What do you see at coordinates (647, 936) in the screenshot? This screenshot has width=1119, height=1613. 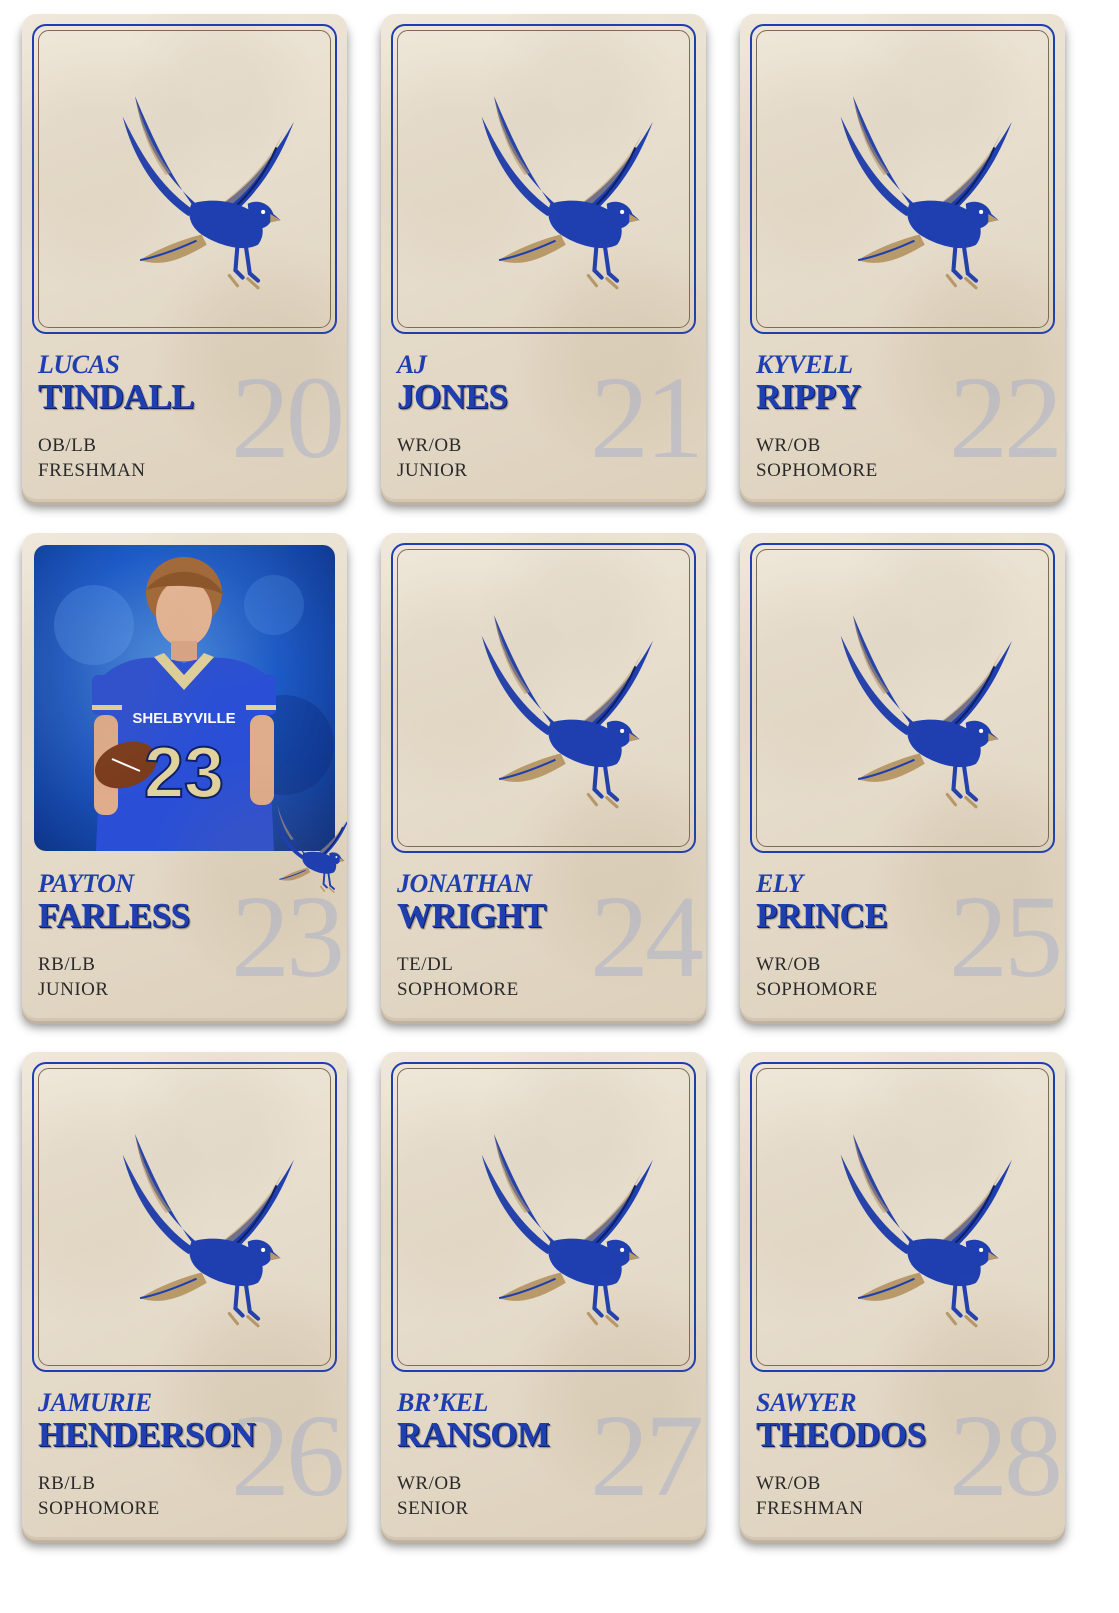 I see `jersey-number: 24` at bounding box center [647, 936].